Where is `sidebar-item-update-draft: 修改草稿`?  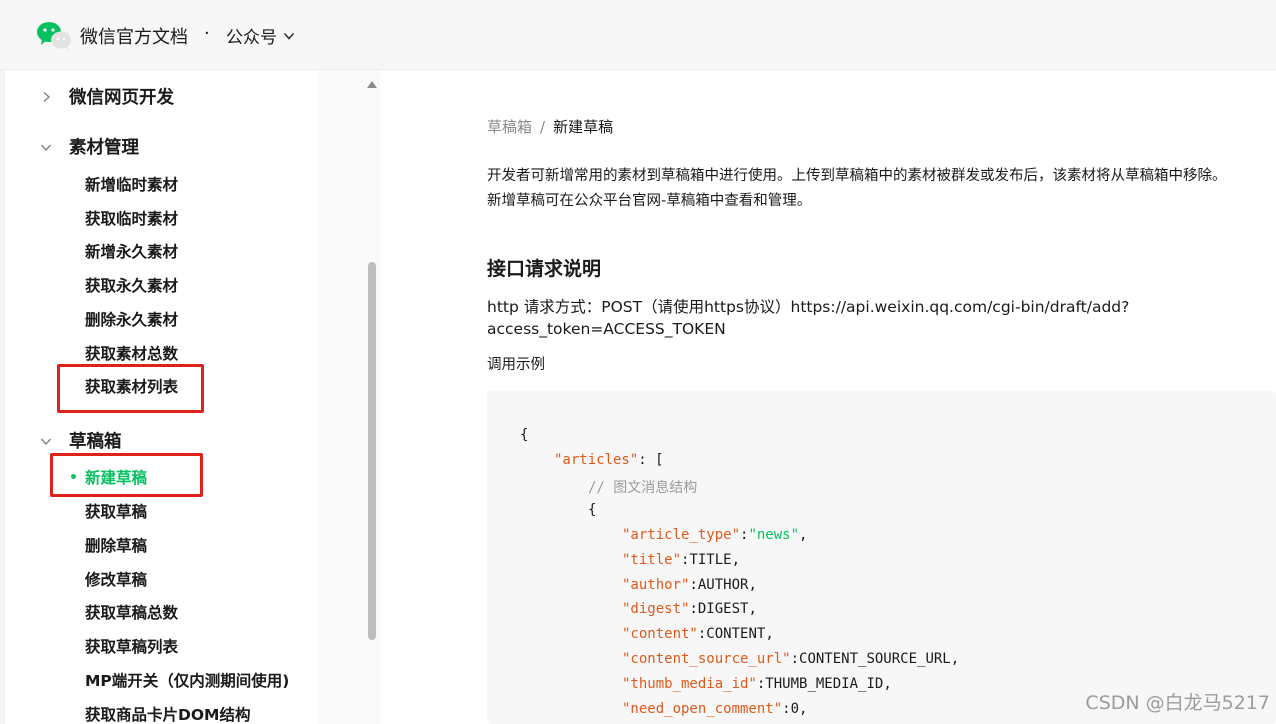
sidebar-item-update-draft: 修改草稿 is located at coordinates (116, 579).